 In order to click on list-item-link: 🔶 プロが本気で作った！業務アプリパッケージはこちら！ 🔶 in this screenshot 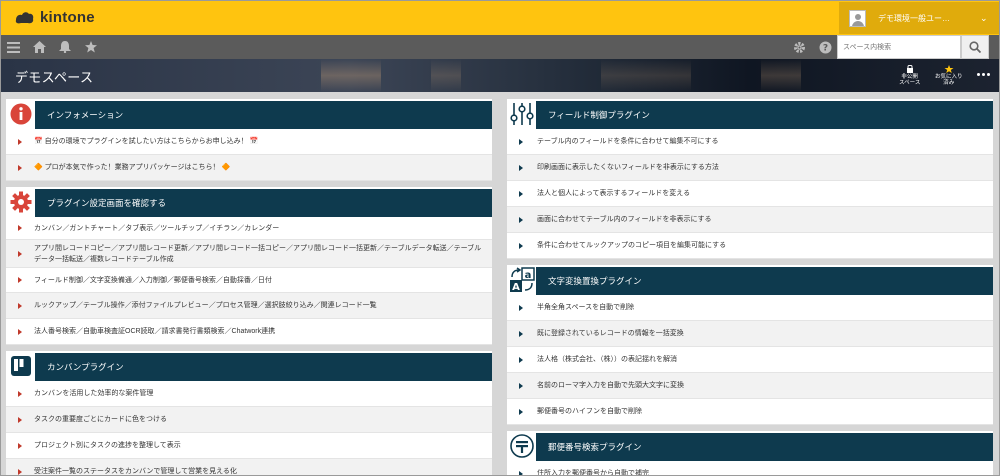, I will do `click(249, 168)`.